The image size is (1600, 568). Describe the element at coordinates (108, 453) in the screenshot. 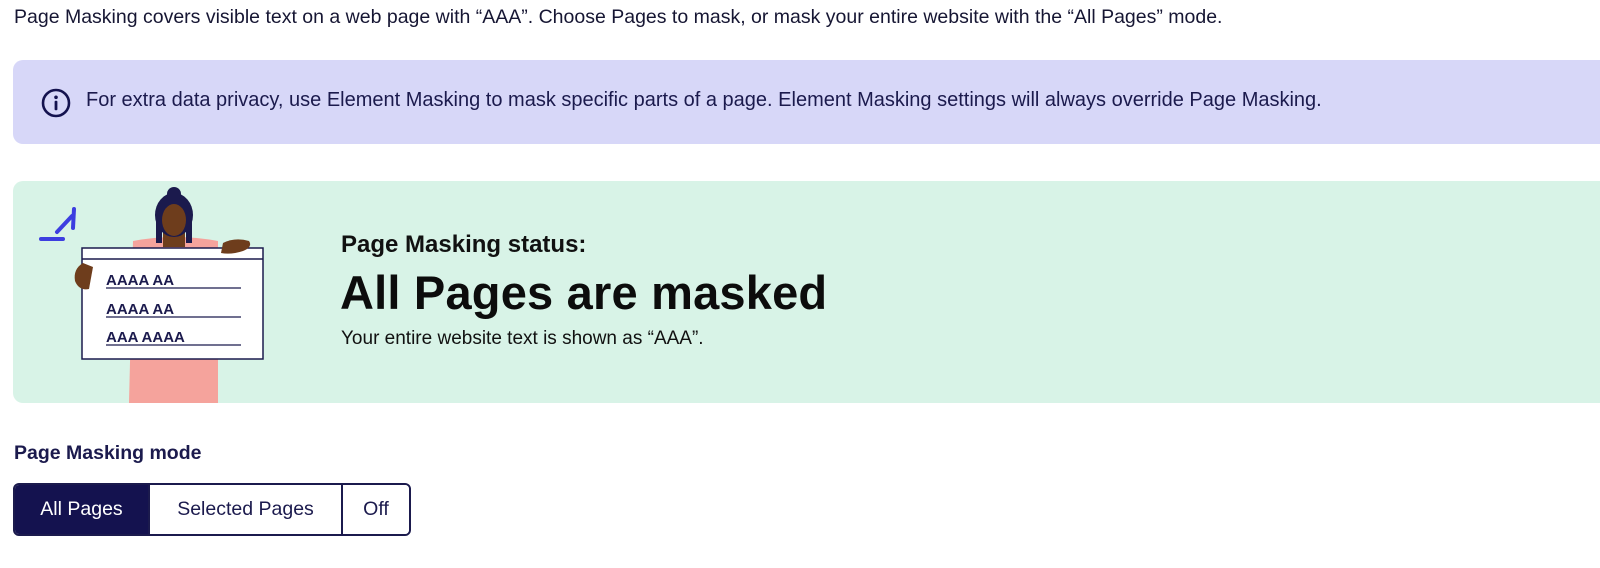

I see `mode-label: Page Masking mode` at that location.